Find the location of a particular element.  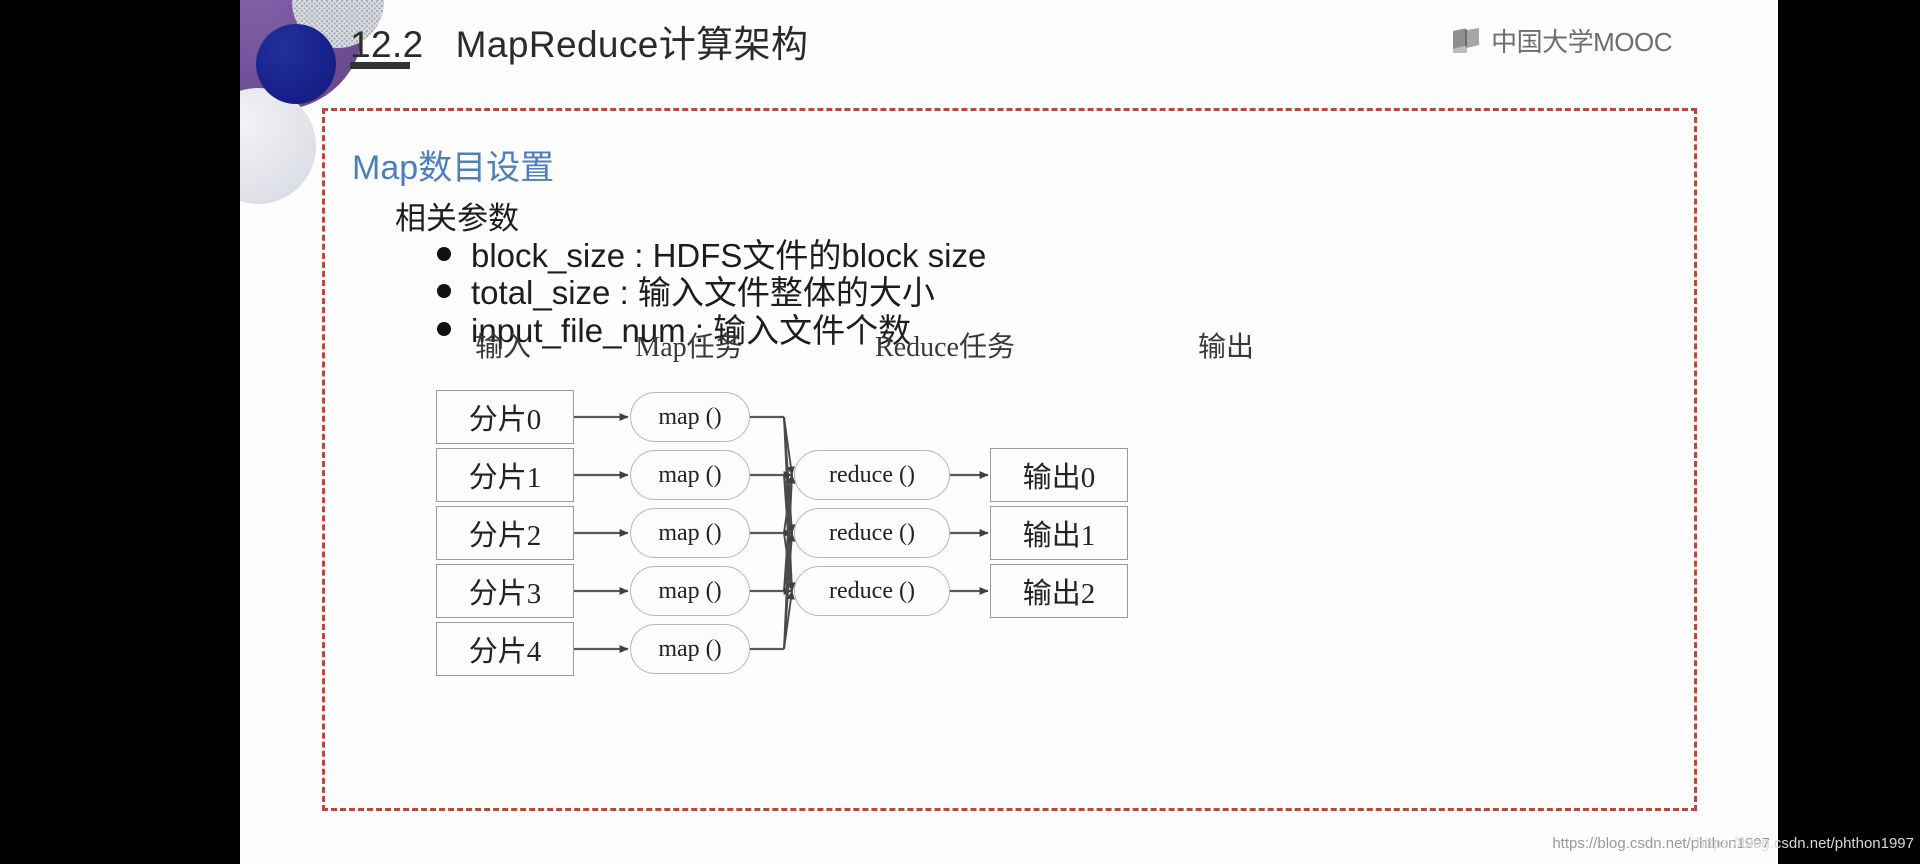

map-node-1: map () is located at coordinates (690, 475).